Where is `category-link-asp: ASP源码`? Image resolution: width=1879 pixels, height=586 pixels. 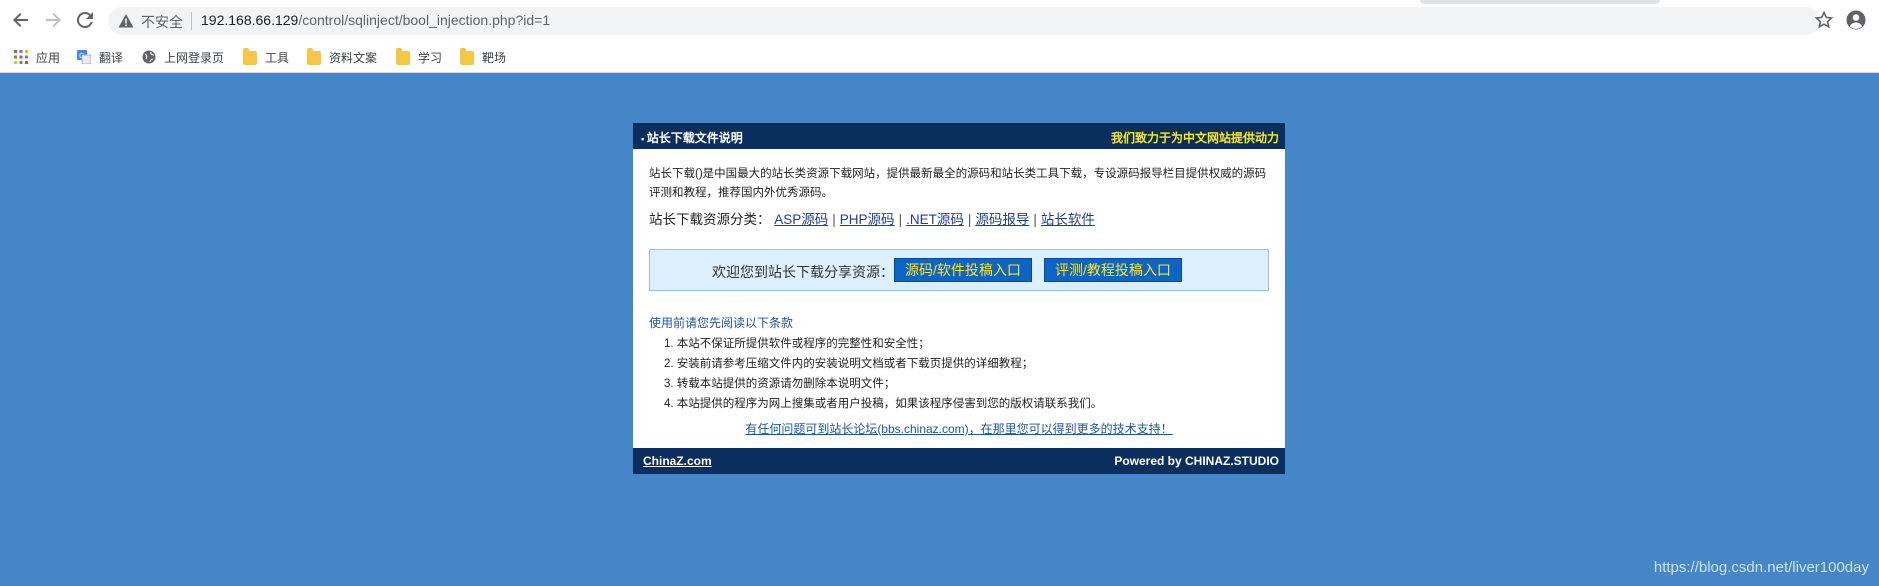 category-link-asp: ASP源码 is located at coordinates (801, 219).